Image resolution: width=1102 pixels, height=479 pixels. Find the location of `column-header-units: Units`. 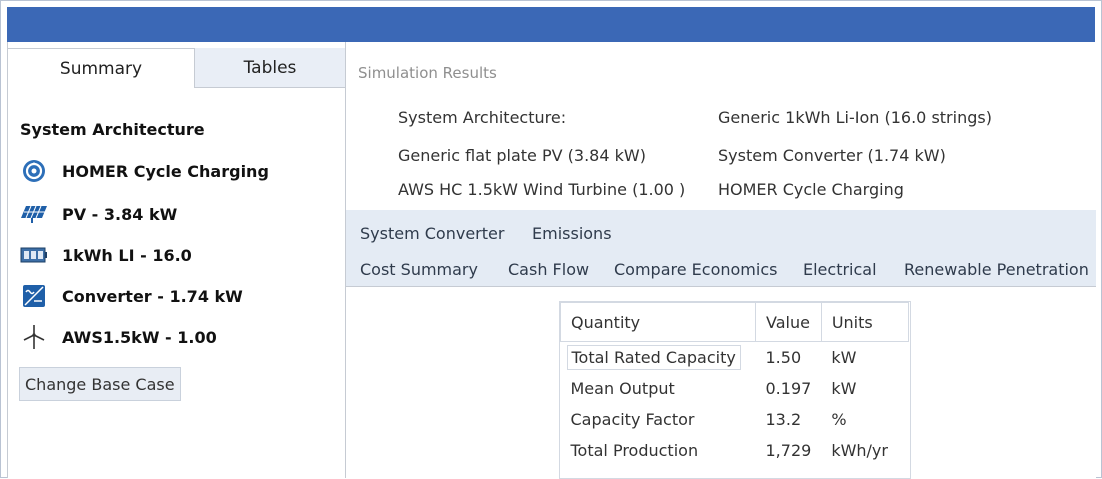

column-header-units: Units is located at coordinates (864, 322).